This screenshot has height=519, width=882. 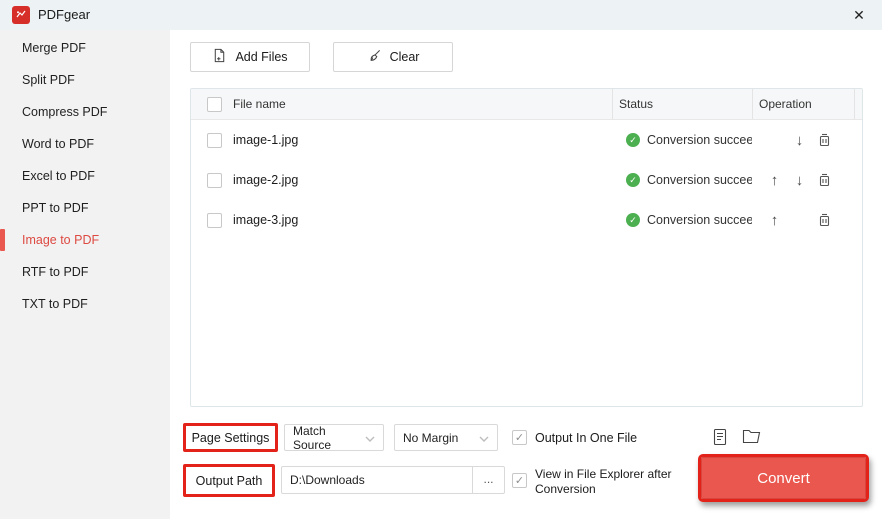 What do you see at coordinates (259, 104) in the screenshot?
I see `column-header-file-name: File name` at bounding box center [259, 104].